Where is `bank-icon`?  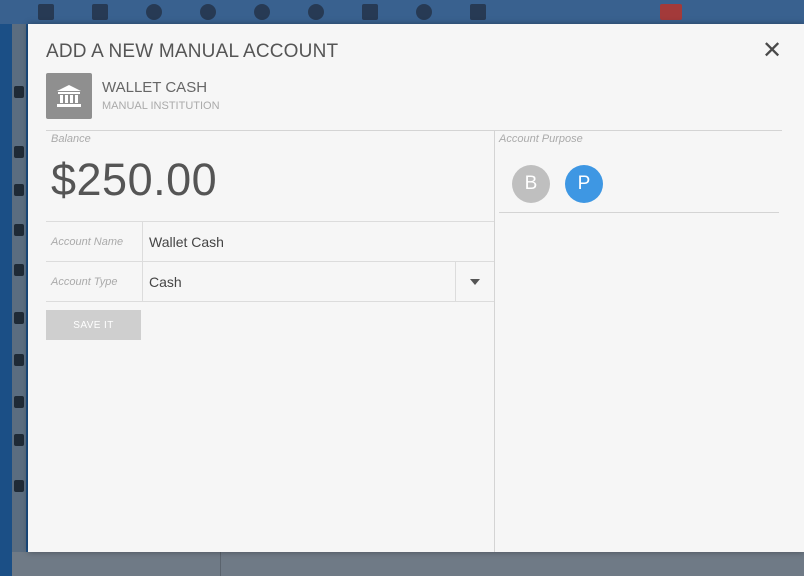 bank-icon is located at coordinates (69, 96).